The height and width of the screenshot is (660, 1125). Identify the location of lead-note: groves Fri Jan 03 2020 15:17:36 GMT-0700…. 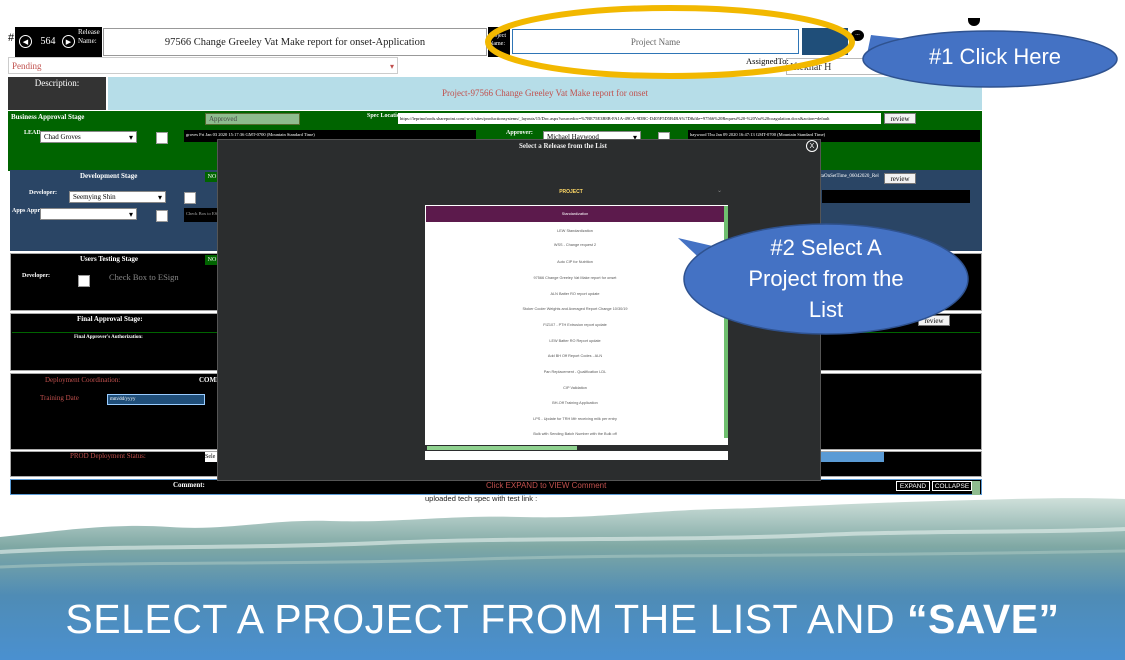
(250, 134).